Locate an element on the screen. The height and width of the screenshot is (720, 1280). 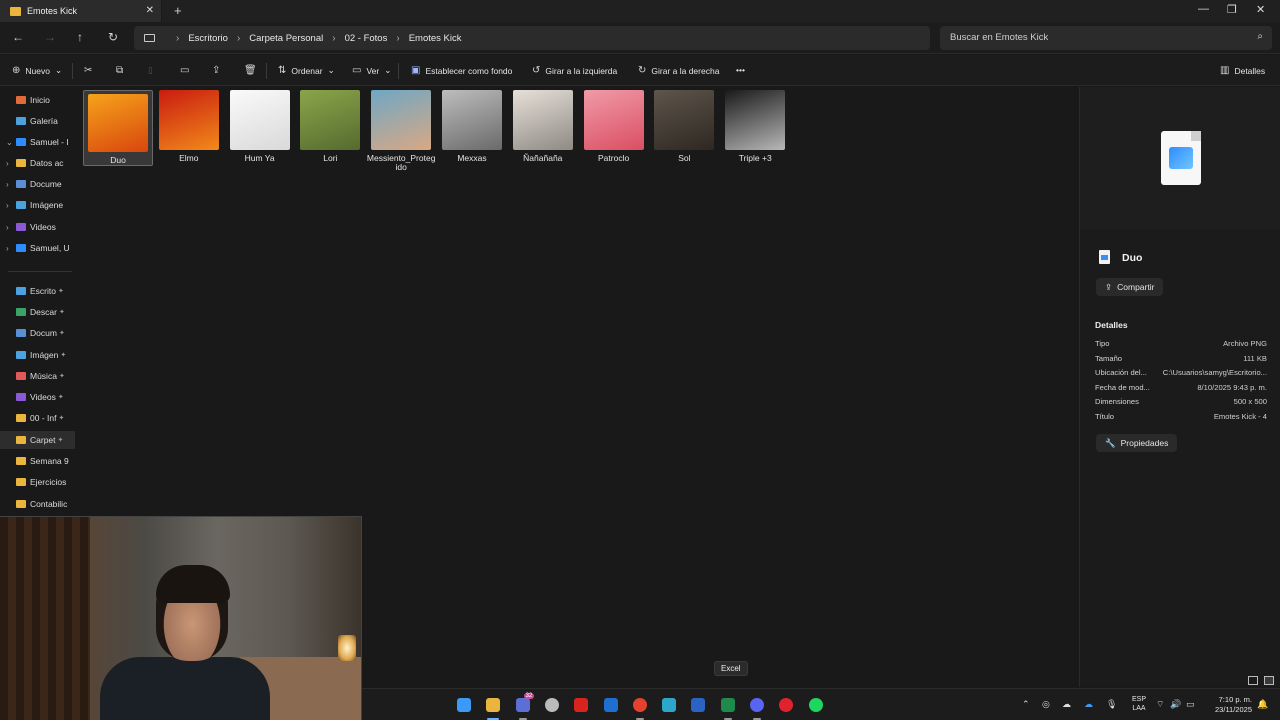
notifications-icon: 🔔 is located at coordinates (1262, 704).